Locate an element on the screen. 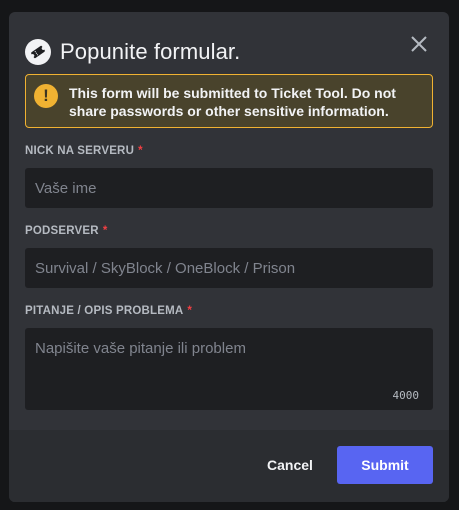  modal-title: Popunite formular. is located at coordinates (150, 51).